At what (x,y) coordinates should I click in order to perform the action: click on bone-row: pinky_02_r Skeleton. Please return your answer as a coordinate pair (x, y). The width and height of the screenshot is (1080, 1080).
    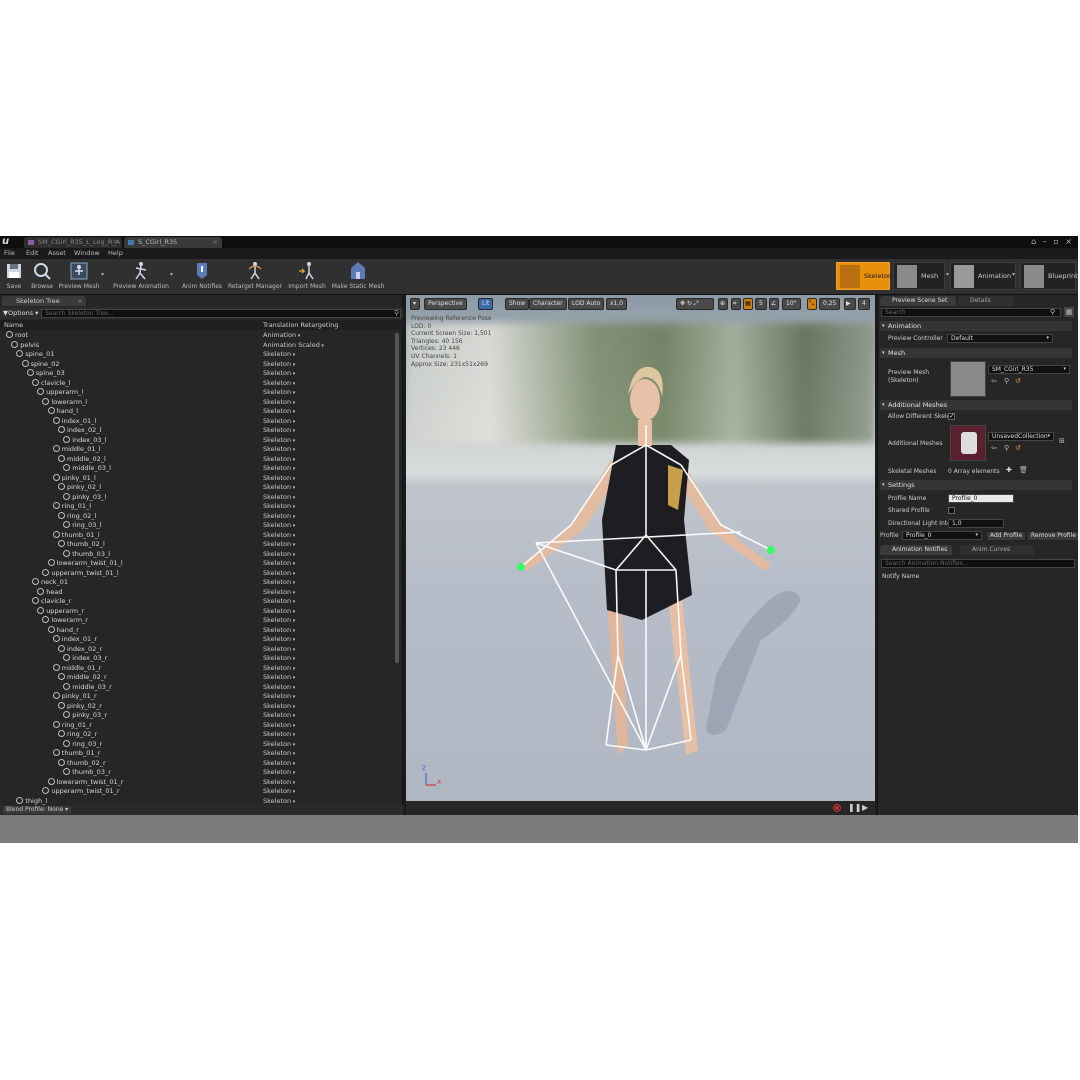
    Looking at the image, I should click on (197, 707).